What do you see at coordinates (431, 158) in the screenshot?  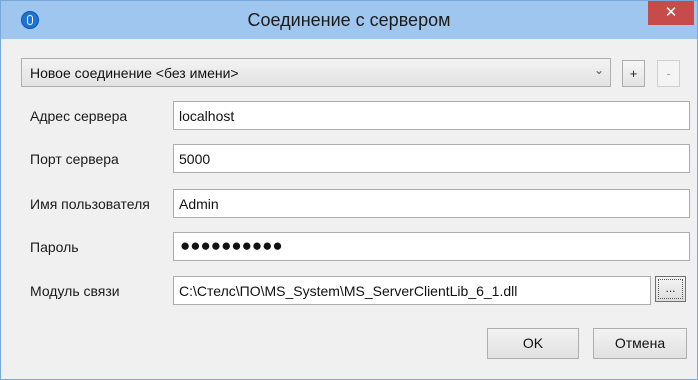 I see `server-port-input: 5000` at bounding box center [431, 158].